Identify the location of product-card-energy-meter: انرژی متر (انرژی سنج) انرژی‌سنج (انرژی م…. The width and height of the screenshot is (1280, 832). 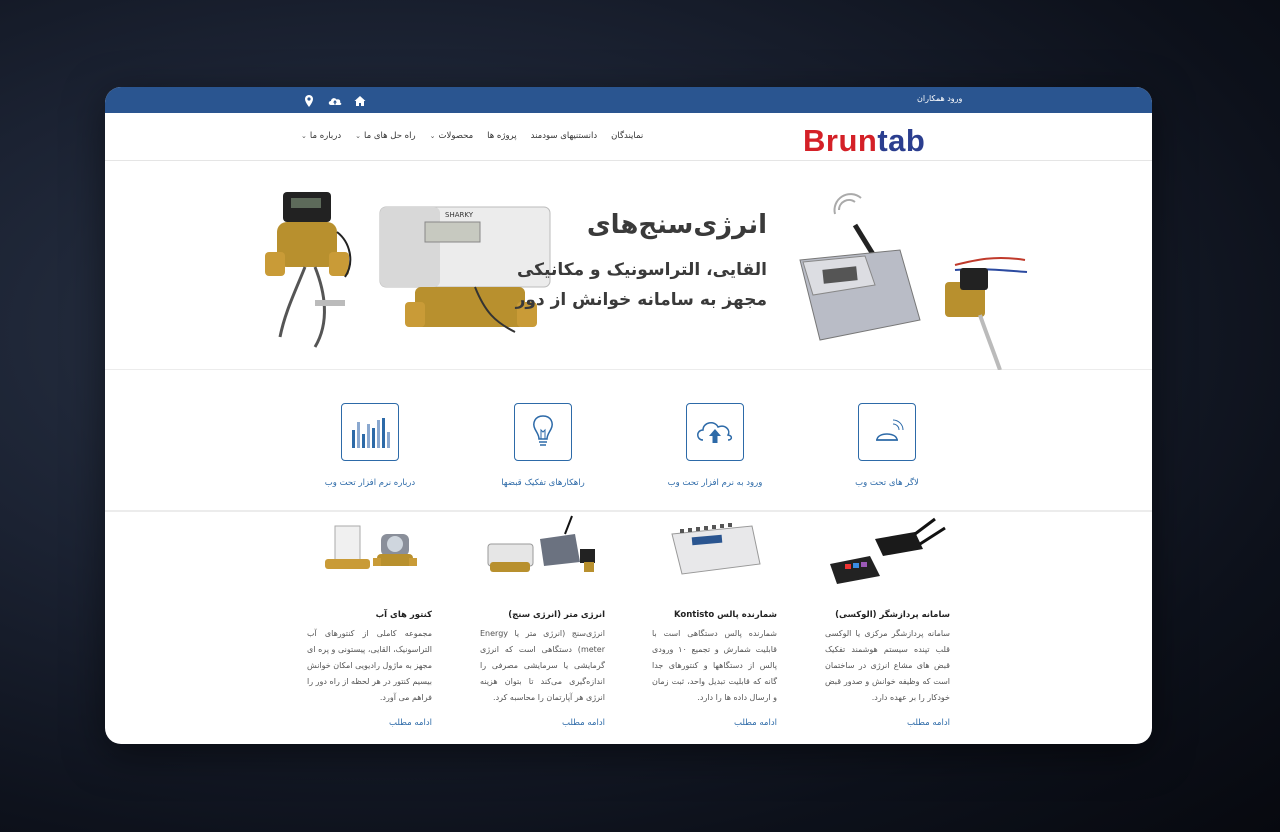
(542, 621).